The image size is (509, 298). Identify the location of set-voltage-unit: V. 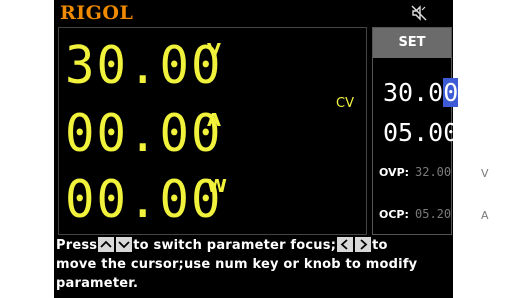
(480, 91).